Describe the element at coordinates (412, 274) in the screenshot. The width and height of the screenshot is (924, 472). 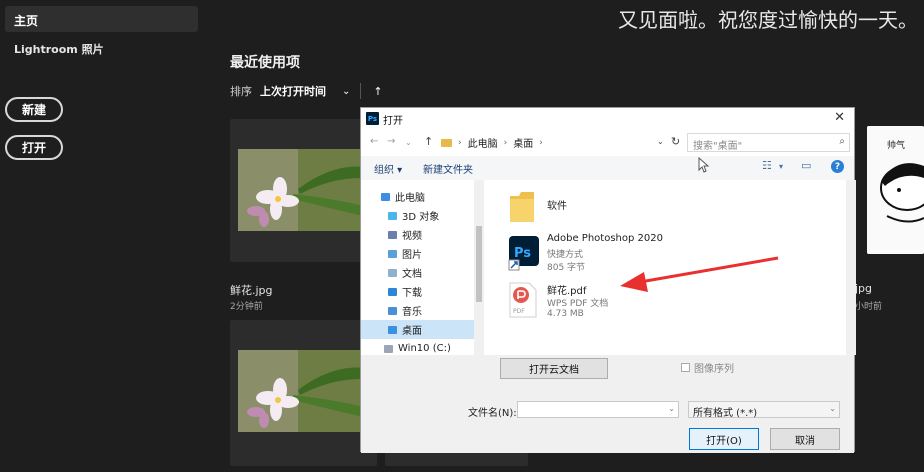
I see `nav-item-label: 文档` at that location.